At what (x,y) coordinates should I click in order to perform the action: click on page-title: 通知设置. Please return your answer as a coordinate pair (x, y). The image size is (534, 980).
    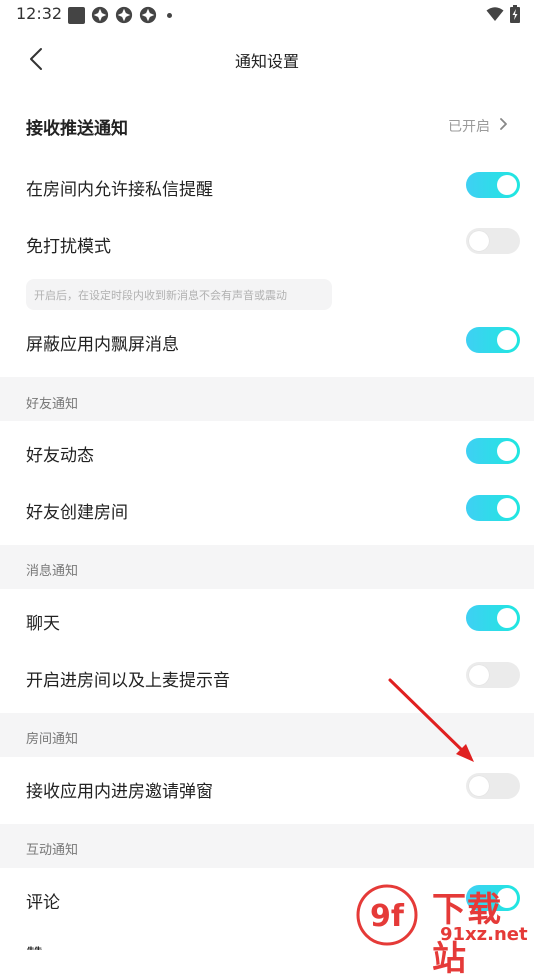
    Looking at the image, I should click on (266, 61).